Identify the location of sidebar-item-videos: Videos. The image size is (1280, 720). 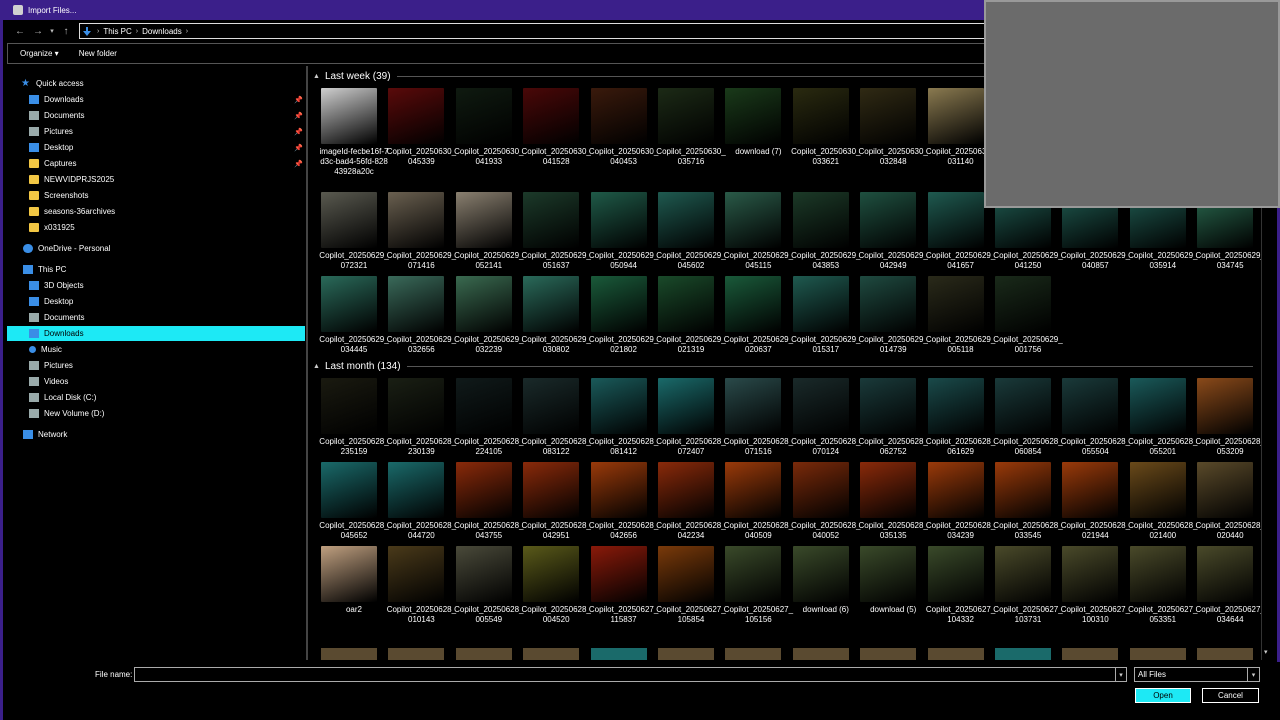
(156, 381).